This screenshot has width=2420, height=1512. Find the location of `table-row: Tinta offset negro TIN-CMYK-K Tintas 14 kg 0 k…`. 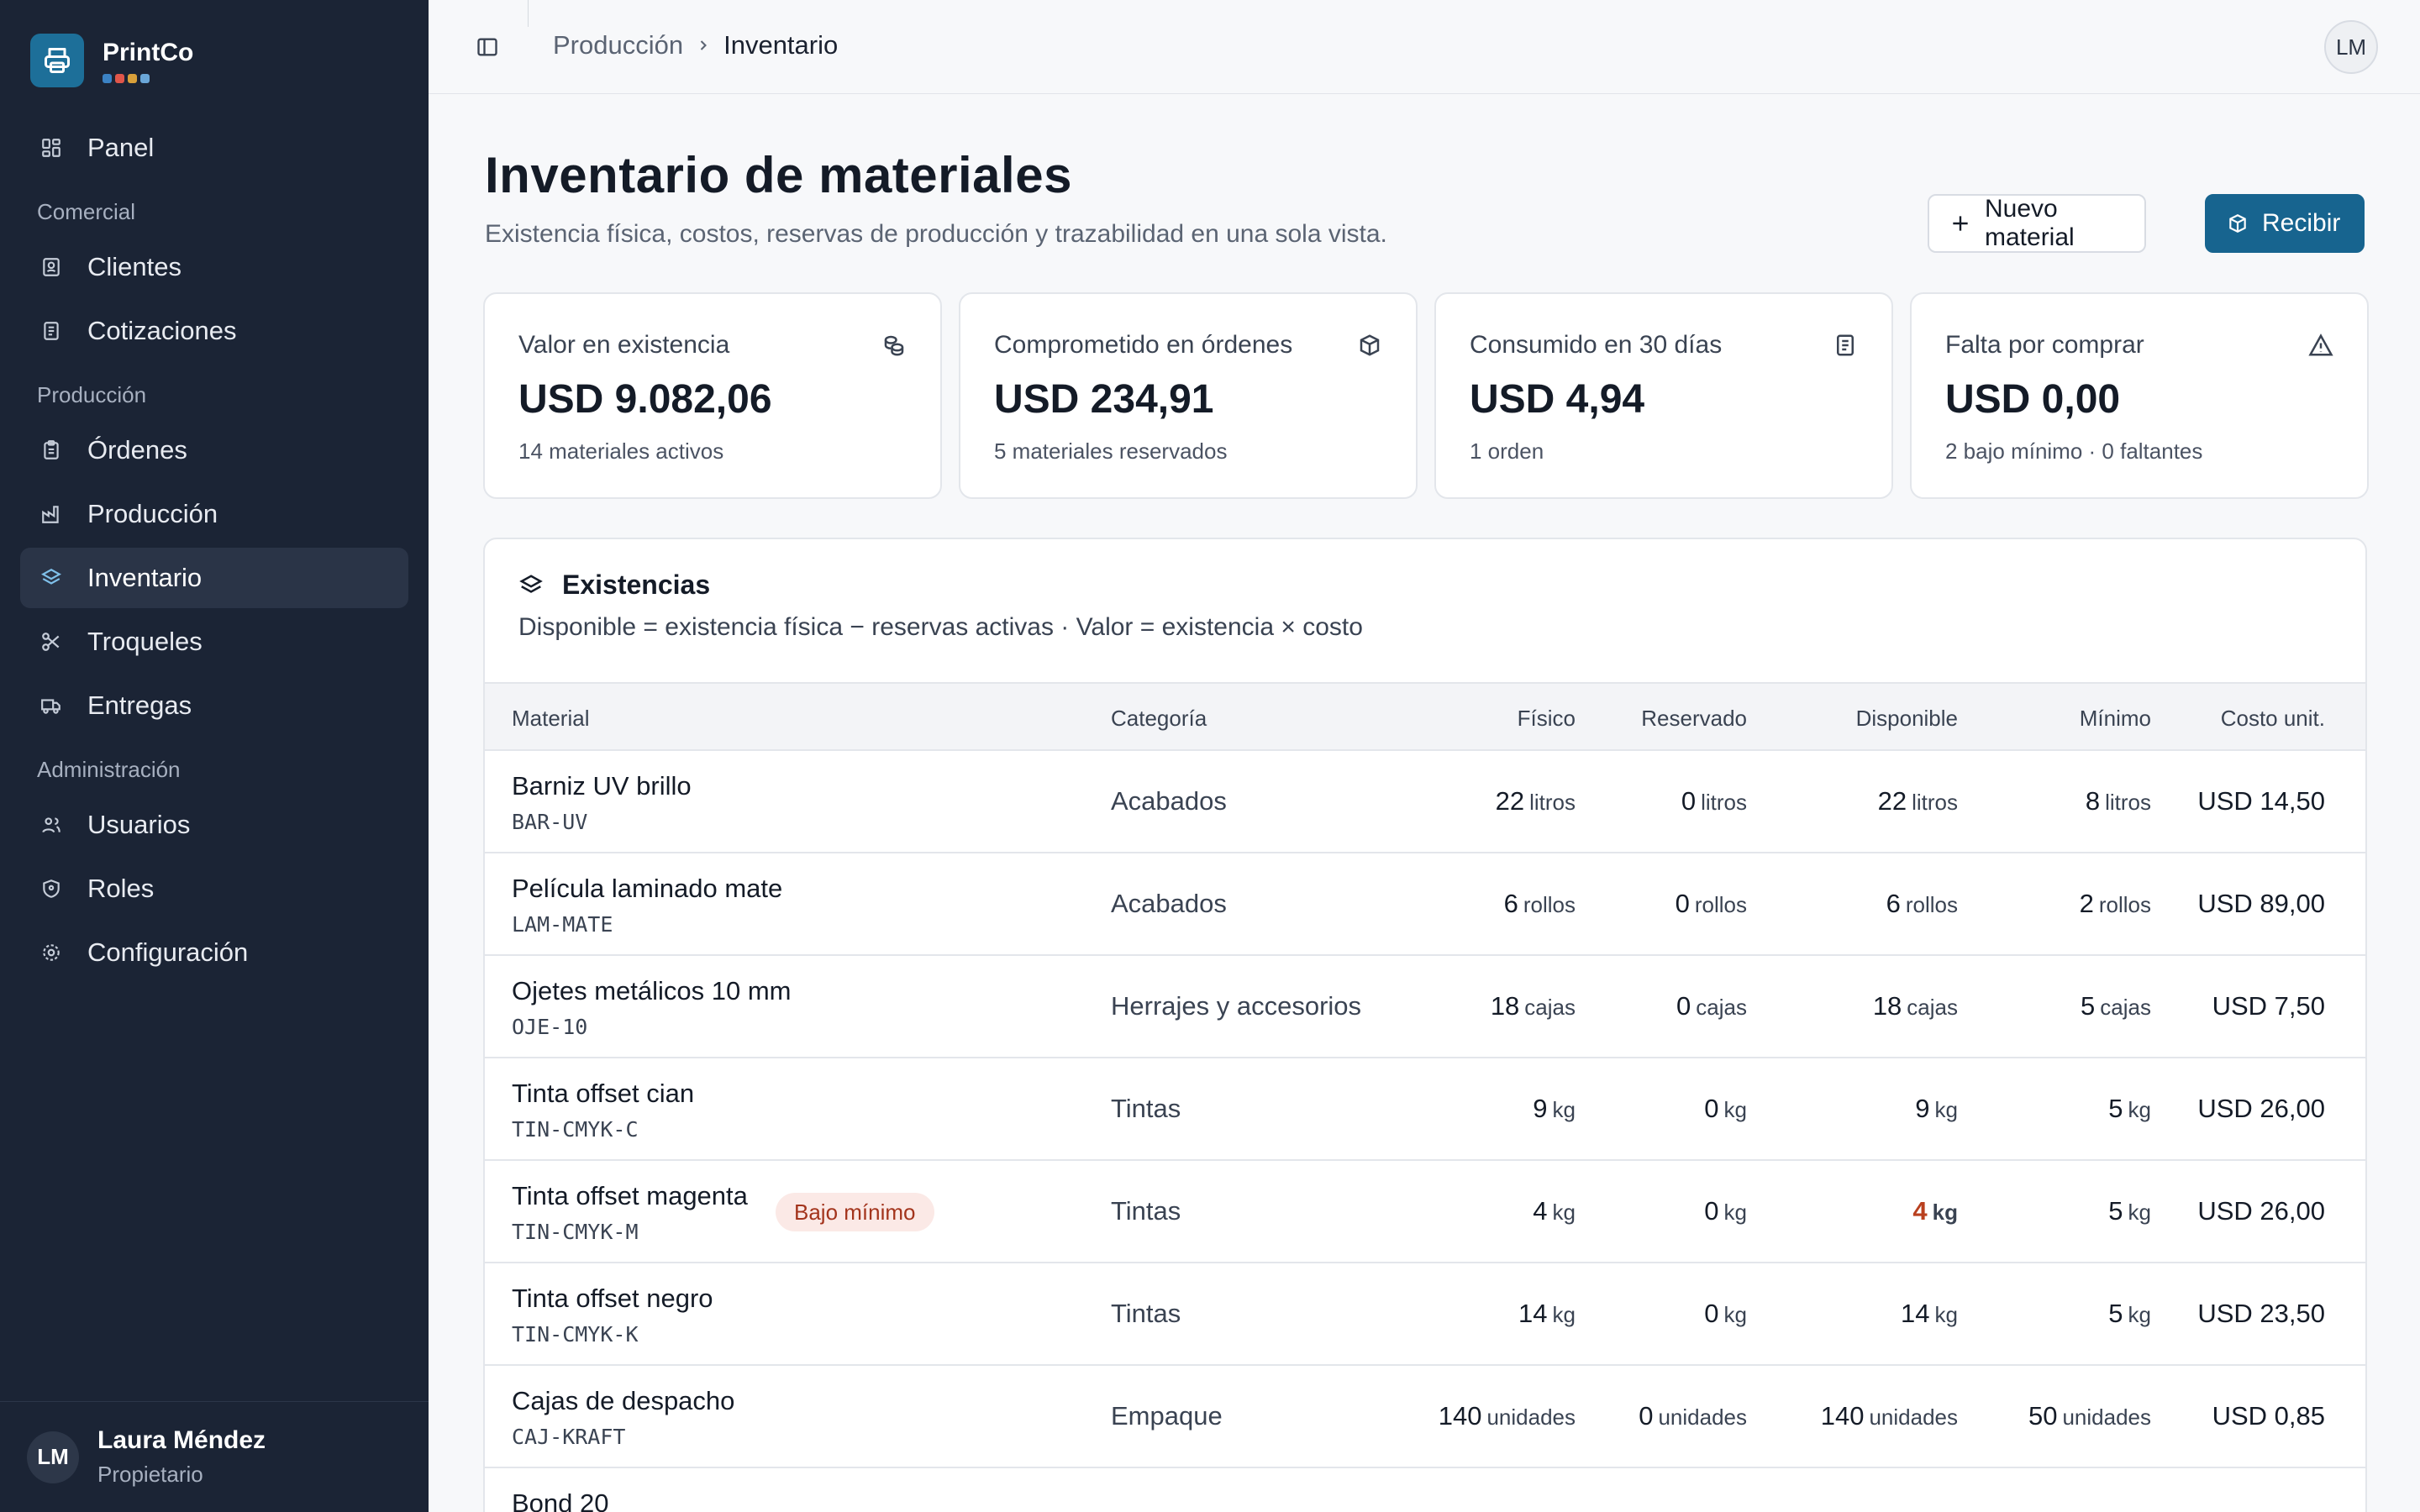

table-row: Tinta offset negro TIN-CMYK-K Tintas 14 kg 0 k… is located at coordinates (1425, 1314).